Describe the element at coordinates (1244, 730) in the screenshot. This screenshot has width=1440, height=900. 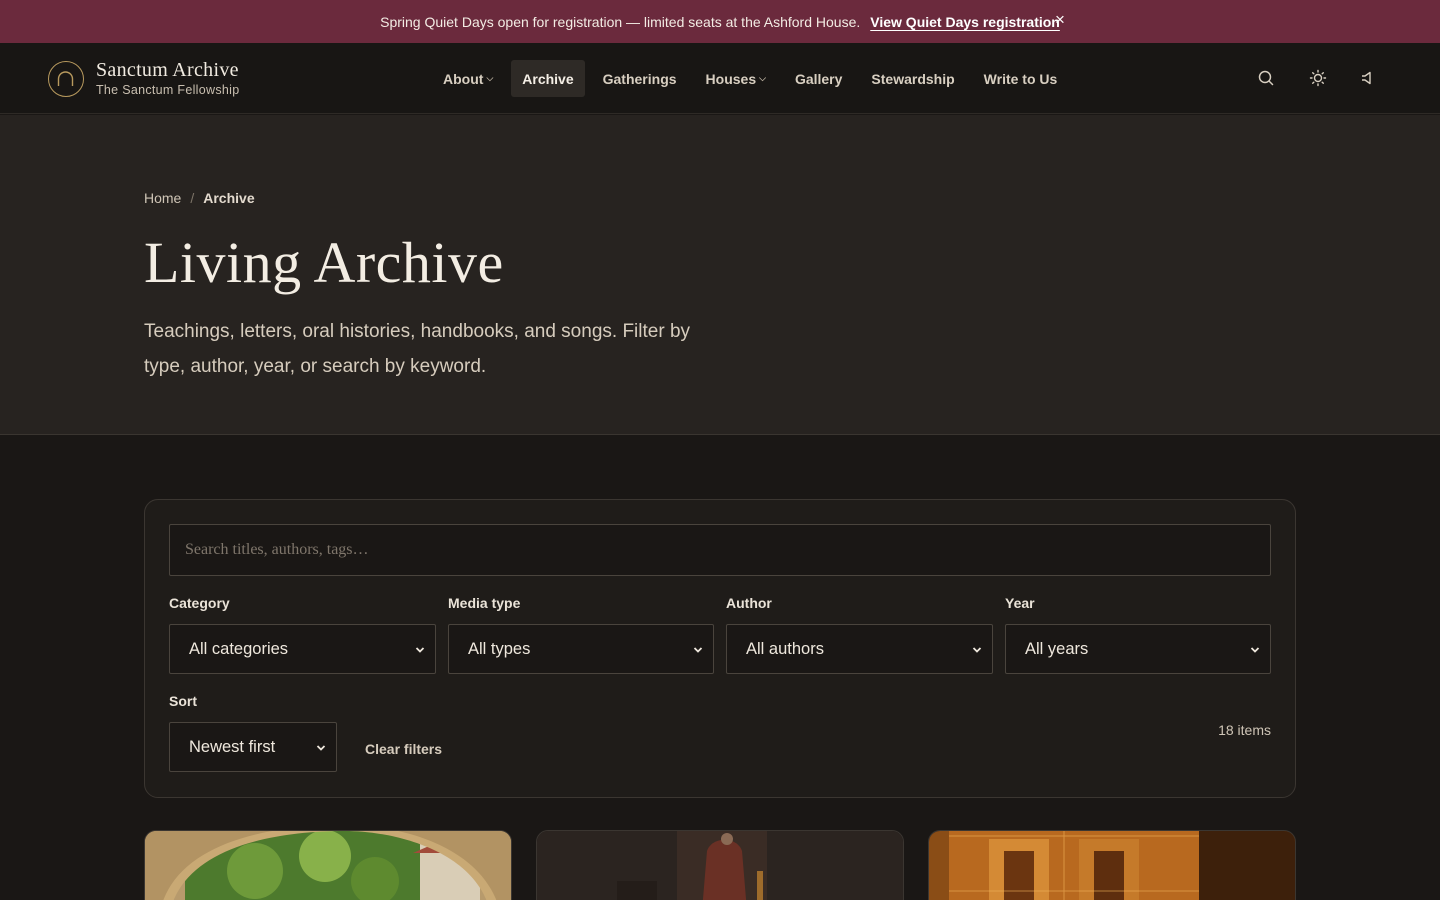
I see `results-count: 18 items` at that location.